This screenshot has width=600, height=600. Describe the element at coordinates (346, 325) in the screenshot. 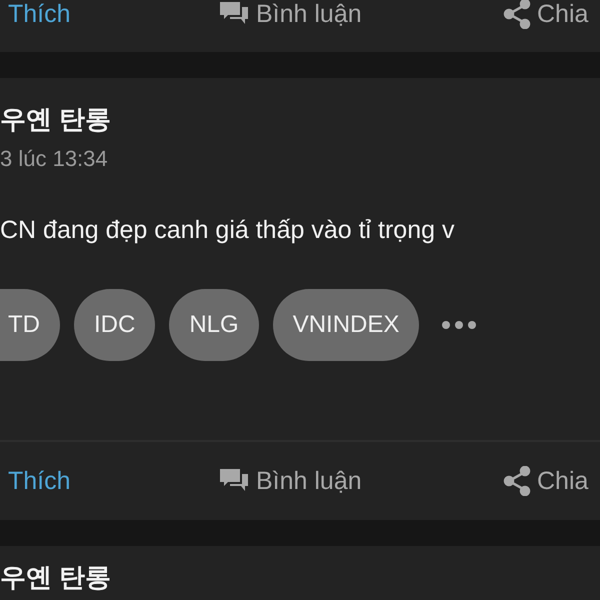

I see `ticker-tag: VNINDEX` at that location.